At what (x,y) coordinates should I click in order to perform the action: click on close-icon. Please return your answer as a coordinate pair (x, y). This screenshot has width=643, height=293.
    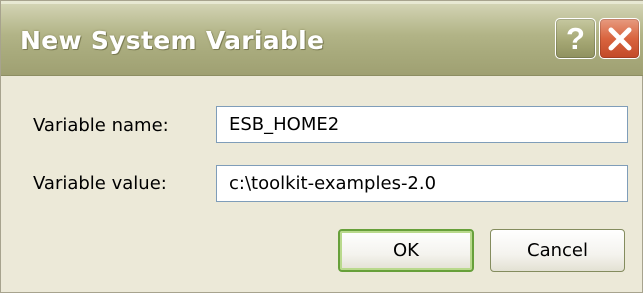
    Looking at the image, I should click on (619, 38).